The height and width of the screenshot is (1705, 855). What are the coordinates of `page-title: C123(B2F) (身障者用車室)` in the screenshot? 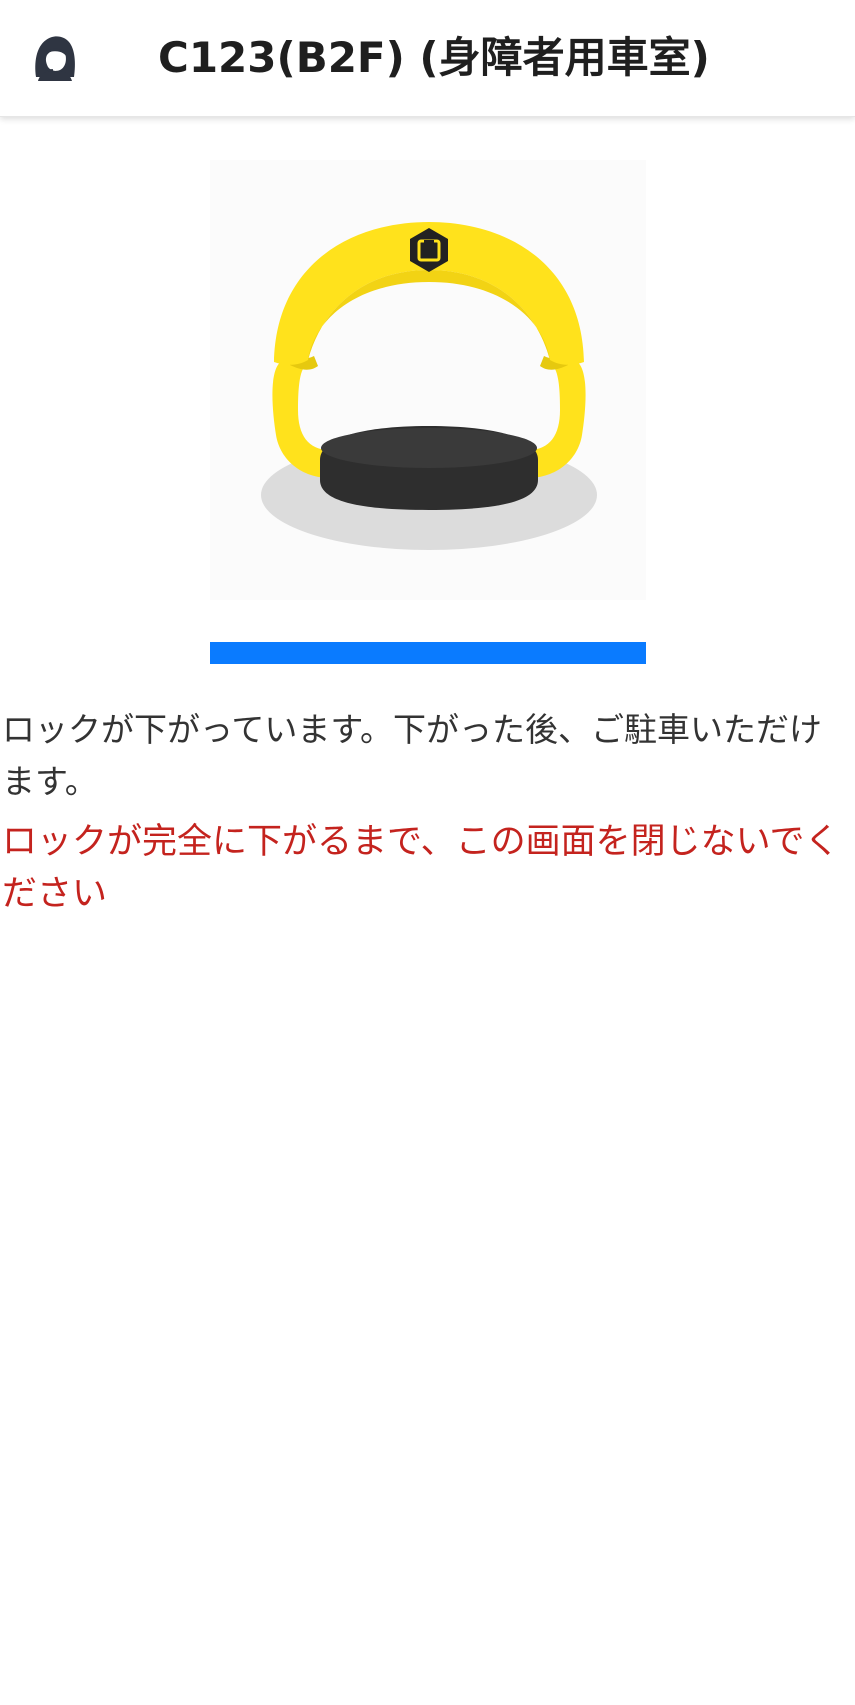 It's located at (434, 57).